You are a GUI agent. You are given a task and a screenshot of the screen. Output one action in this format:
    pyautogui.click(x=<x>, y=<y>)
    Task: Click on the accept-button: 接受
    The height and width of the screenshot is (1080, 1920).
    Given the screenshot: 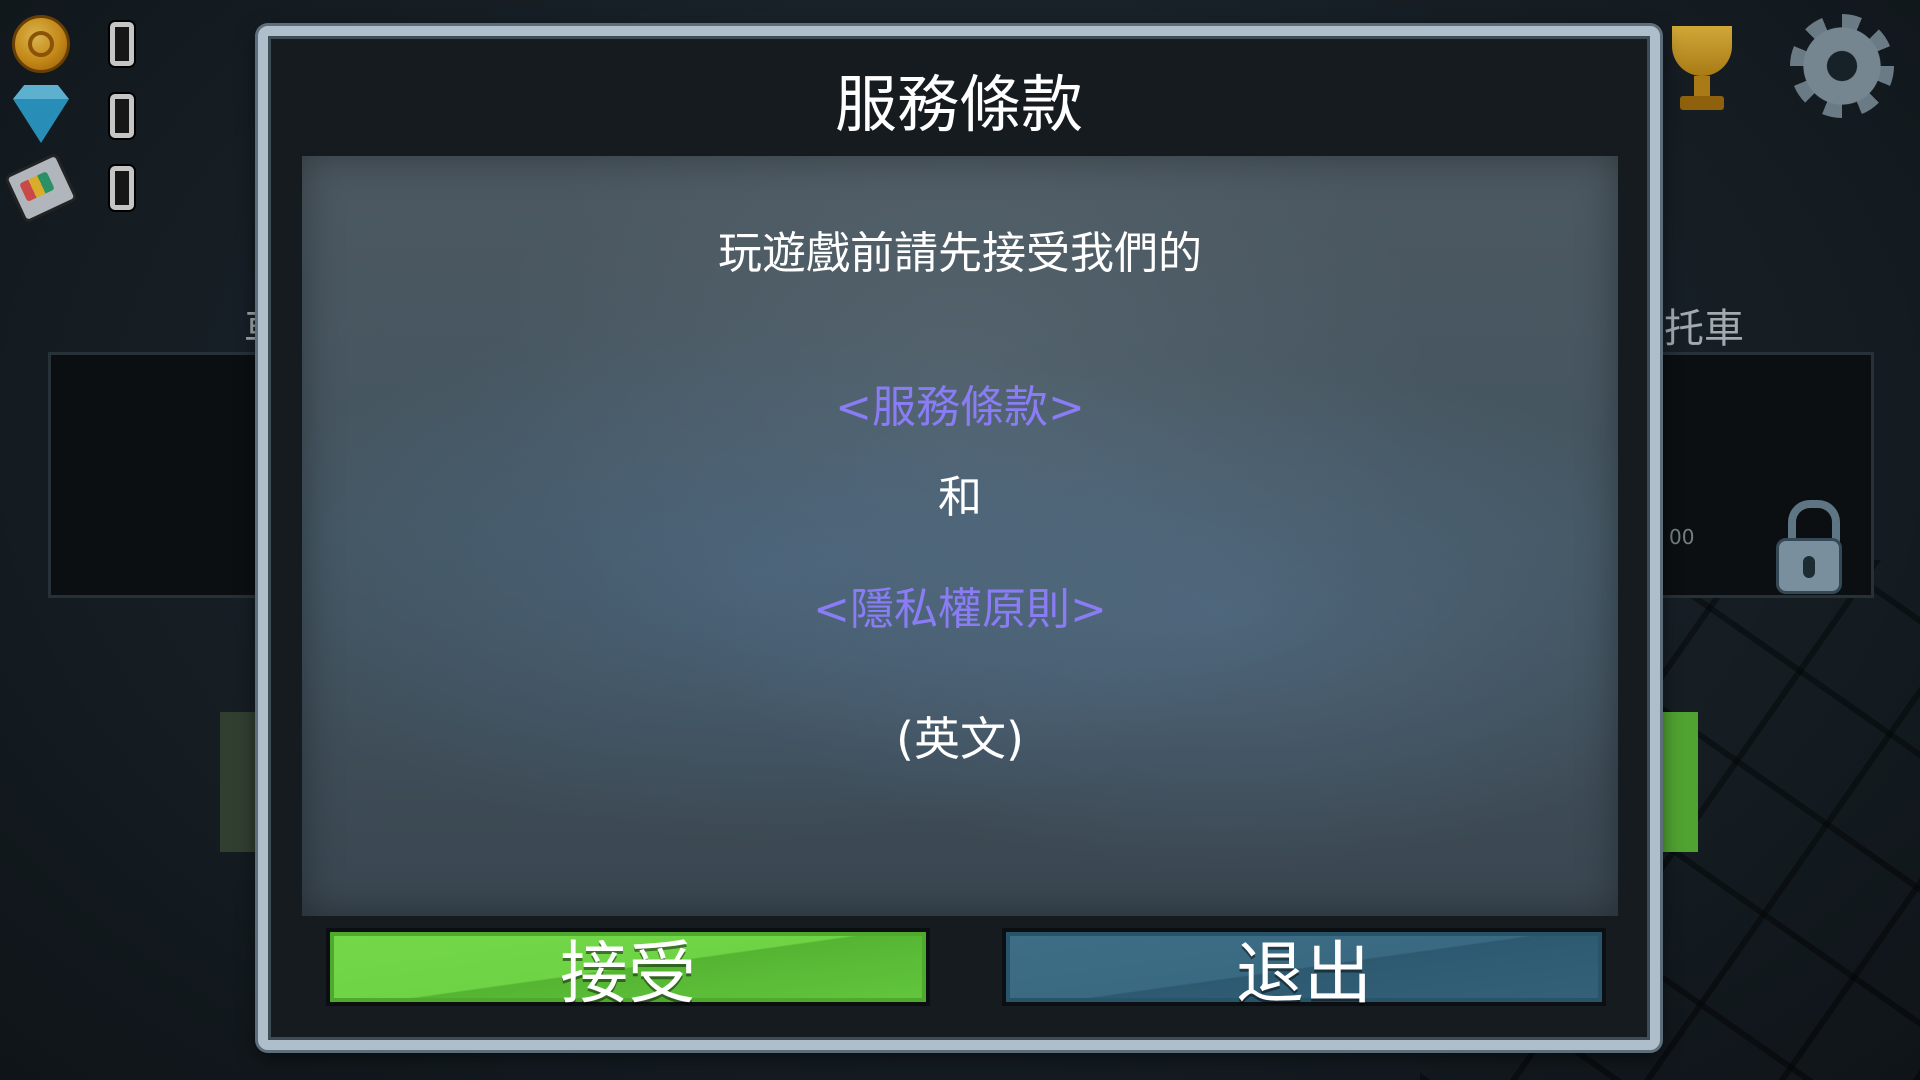 What is the action you would take?
    pyautogui.click(x=628, y=971)
    